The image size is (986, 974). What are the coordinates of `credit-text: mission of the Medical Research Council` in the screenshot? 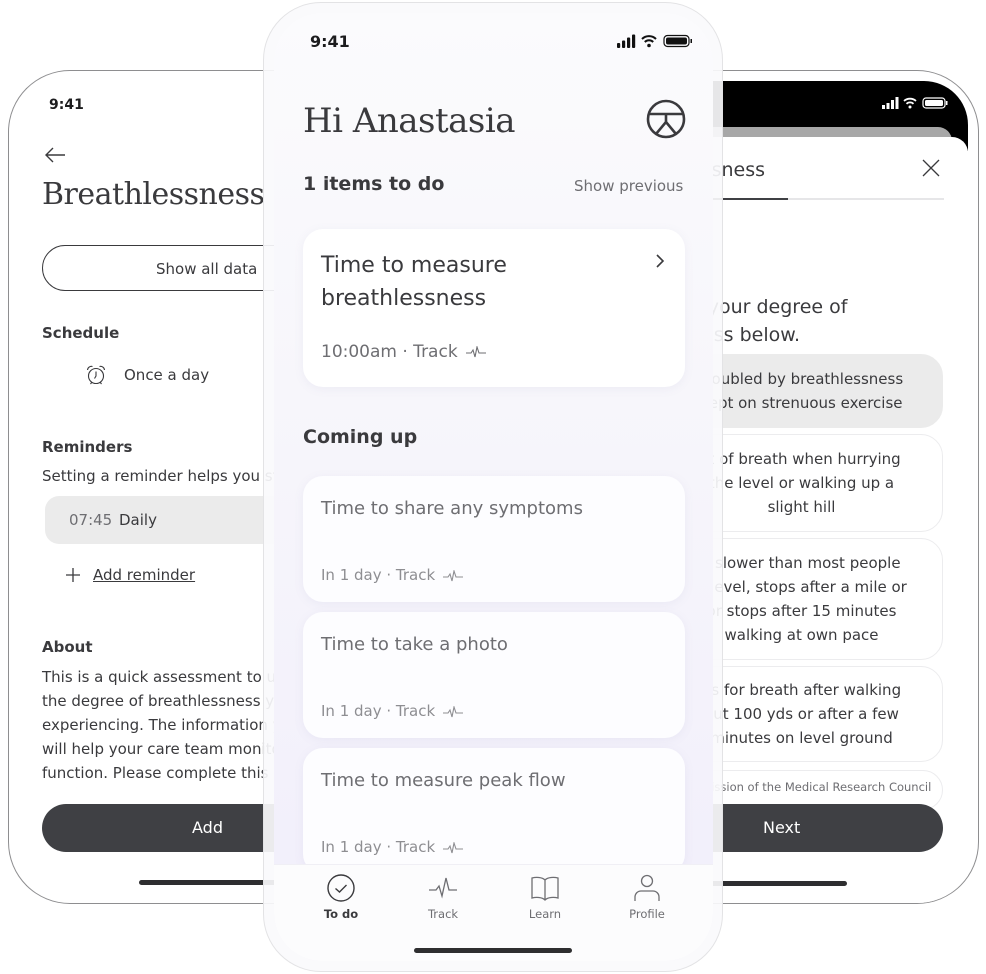 It's located at (816, 787).